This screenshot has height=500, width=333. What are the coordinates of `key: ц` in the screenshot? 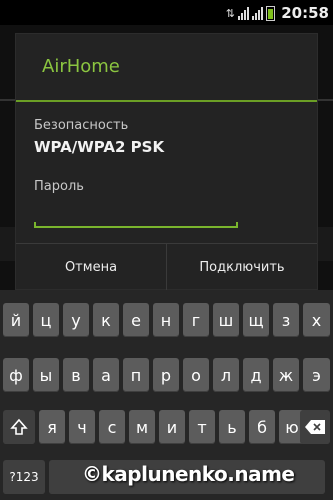 It's located at (46, 320).